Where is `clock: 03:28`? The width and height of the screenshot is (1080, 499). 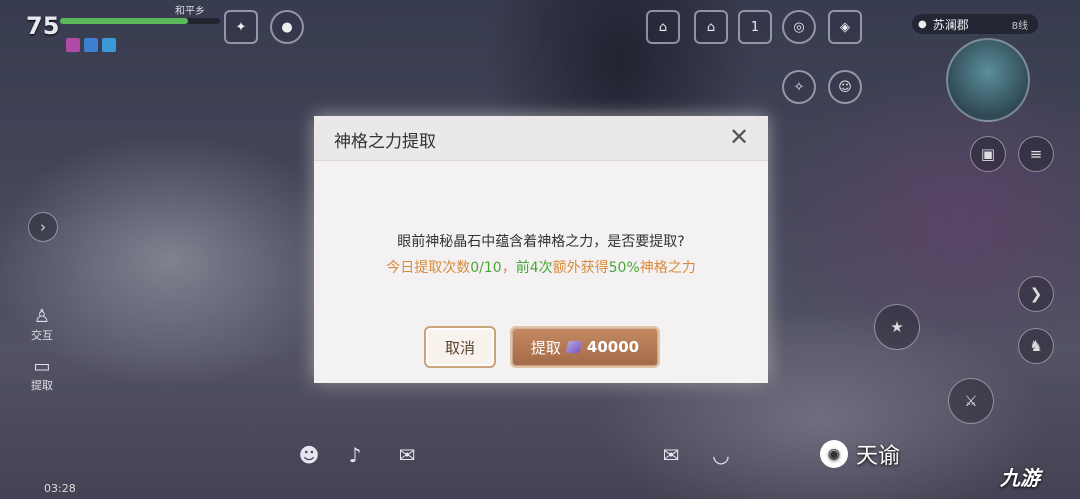 clock: 03:28 is located at coordinates (60, 488).